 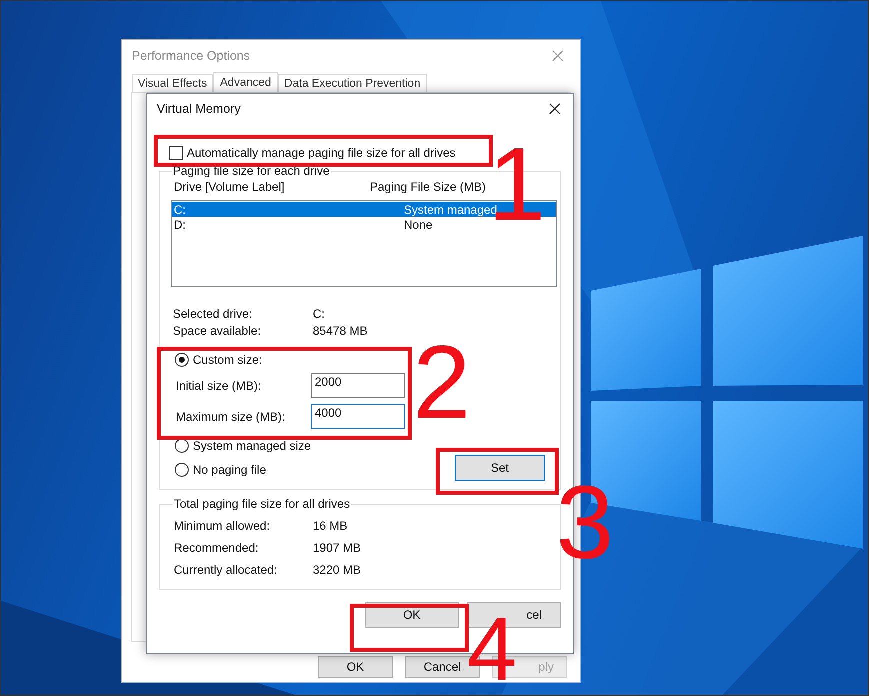 What do you see at coordinates (500, 468) in the screenshot?
I see `set-button: Set` at bounding box center [500, 468].